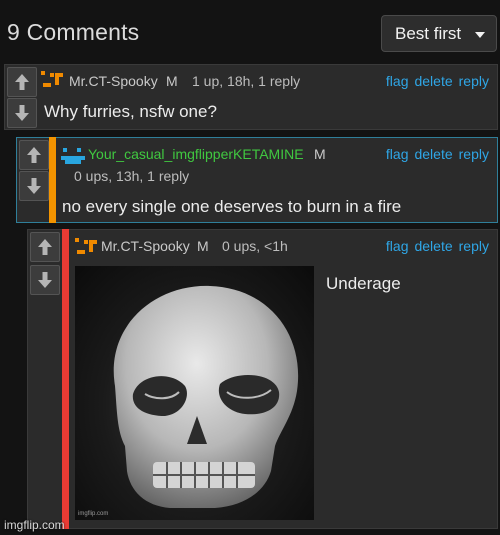 This screenshot has height=535, width=500. Describe the element at coordinates (196, 154) in the screenshot. I see `comment-username: Your_casual_imgflipperKETAMINE` at that location.